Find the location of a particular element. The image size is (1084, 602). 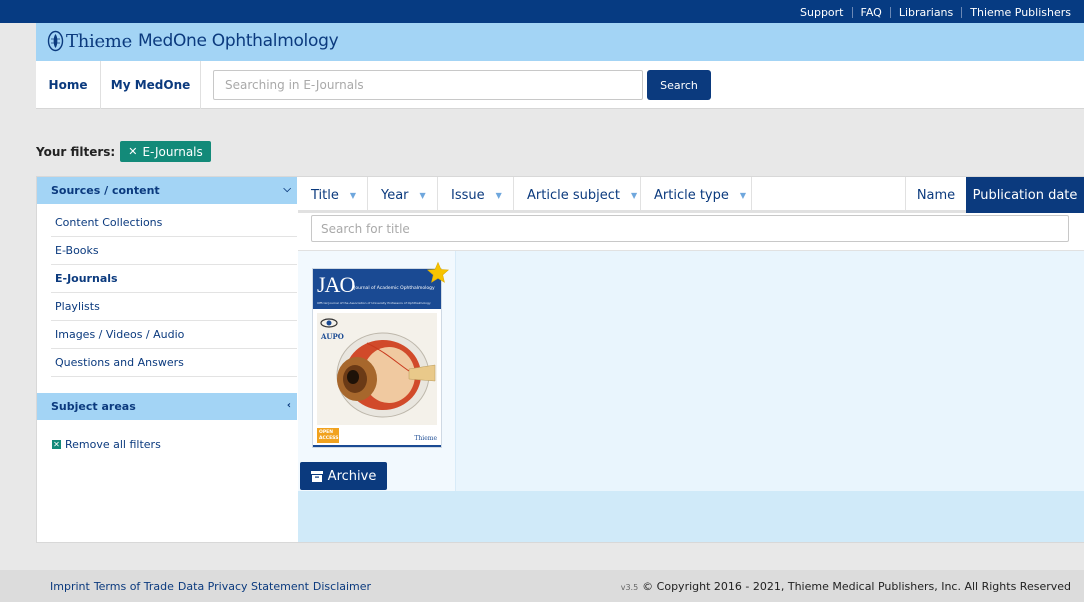

sources-content-header: Sources / content ⌵ is located at coordinates (167, 190).